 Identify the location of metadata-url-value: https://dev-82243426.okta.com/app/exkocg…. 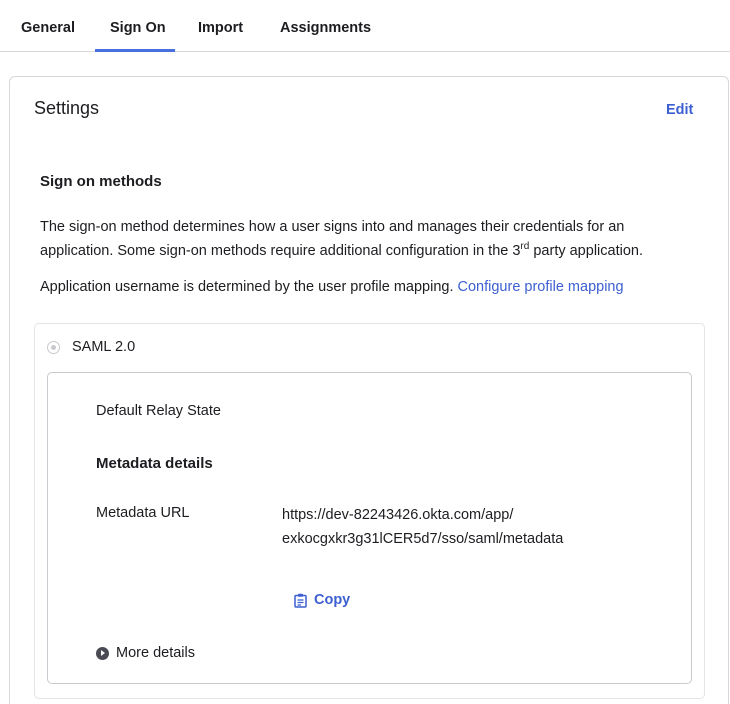
(472, 527).